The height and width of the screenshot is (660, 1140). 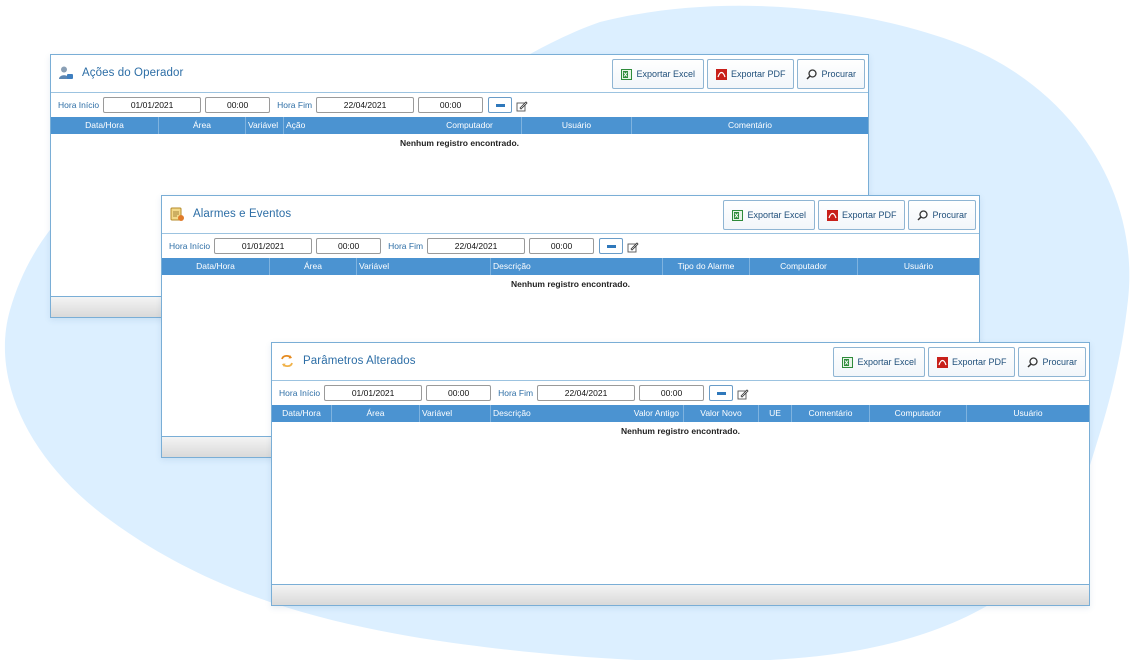 What do you see at coordinates (242, 214) in the screenshot?
I see `panel-title: Alarmes e Eventos` at bounding box center [242, 214].